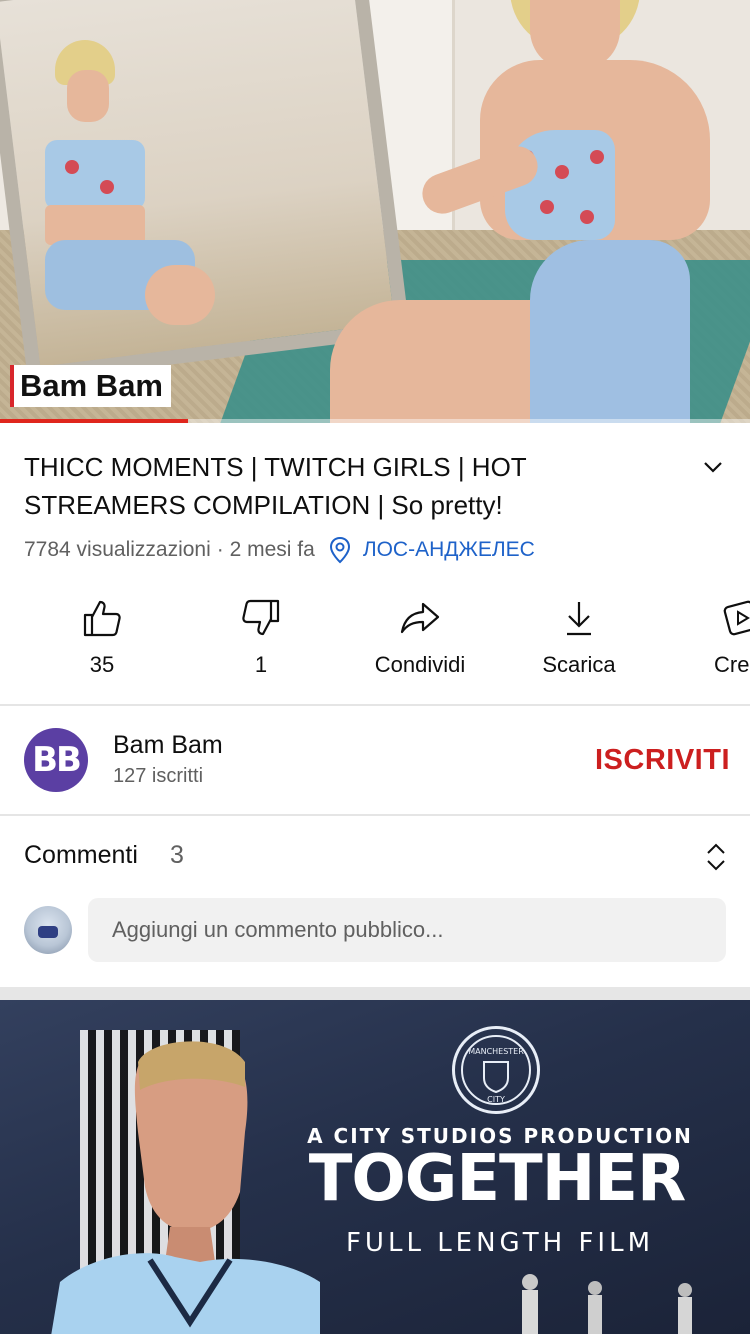  What do you see at coordinates (716, 857) in the screenshot?
I see `expand-collapse-icon` at bounding box center [716, 857].